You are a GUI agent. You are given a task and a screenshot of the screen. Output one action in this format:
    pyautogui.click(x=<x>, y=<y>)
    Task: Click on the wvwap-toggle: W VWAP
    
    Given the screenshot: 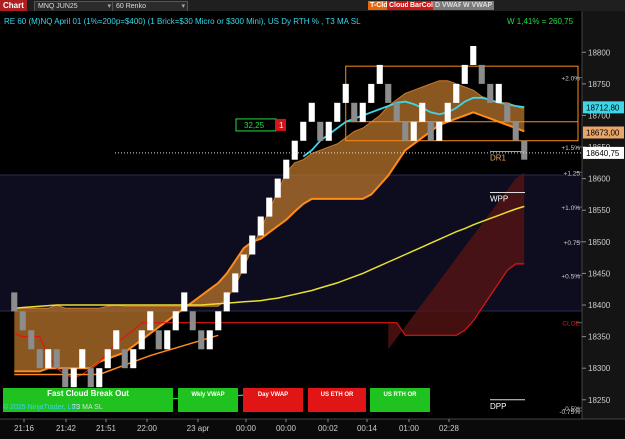 What is the action you would take?
    pyautogui.click(x=478, y=5)
    